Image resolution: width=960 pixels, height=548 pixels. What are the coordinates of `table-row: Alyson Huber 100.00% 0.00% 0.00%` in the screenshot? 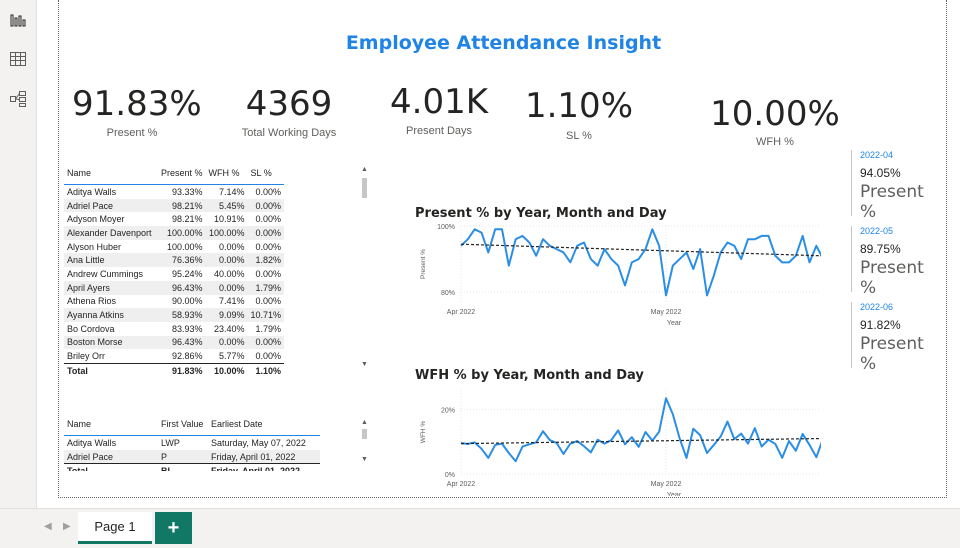 It's located at (174, 247).